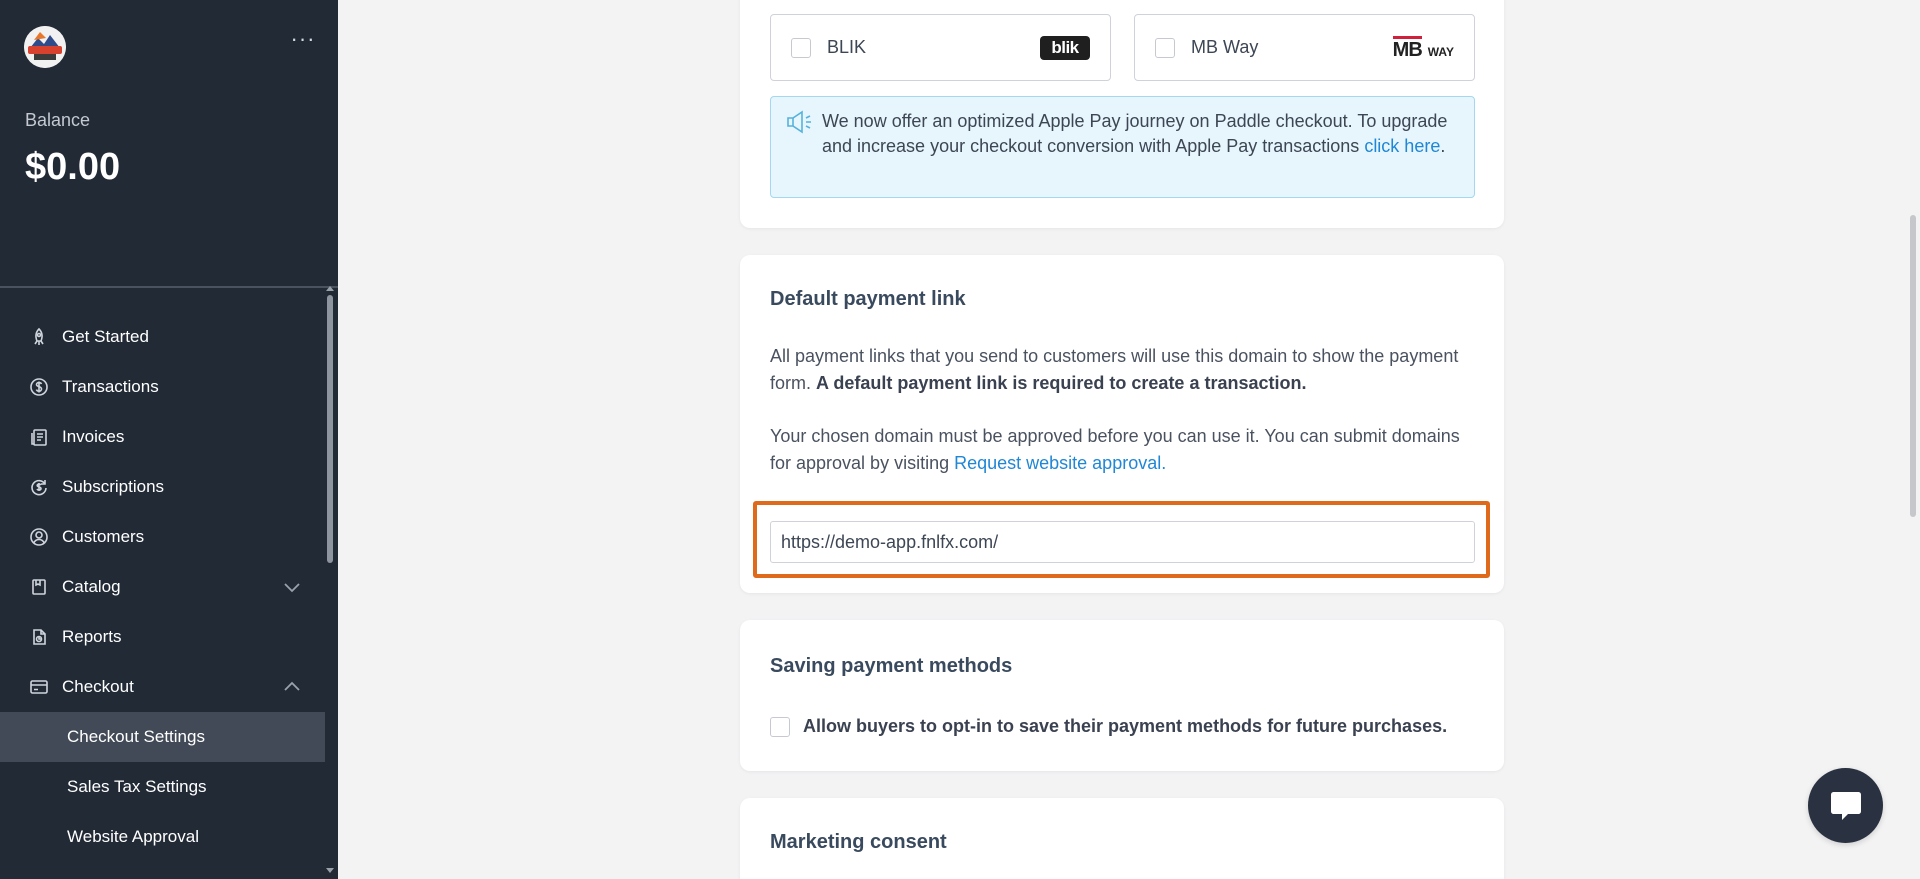 The height and width of the screenshot is (879, 1920). What do you see at coordinates (169, 637) in the screenshot?
I see `sidebar-item-reports: Reports` at bounding box center [169, 637].